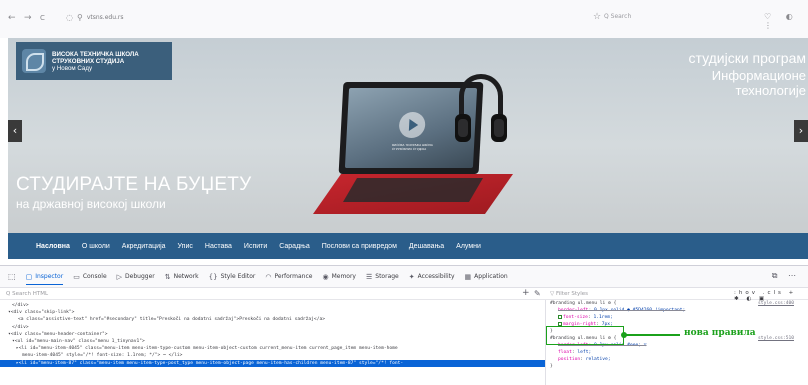 The height and width of the screenshot is (385, 808). I want to click on css-property-name: border-left, so click(573, 310).